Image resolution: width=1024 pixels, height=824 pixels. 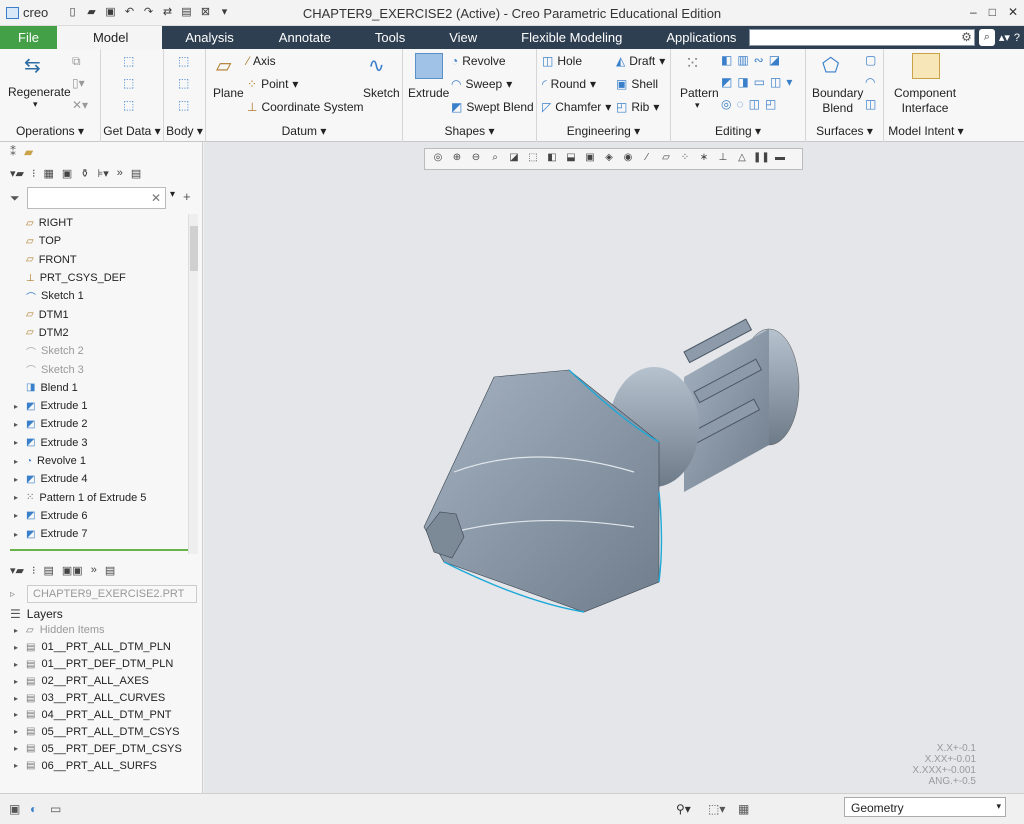 I want to click on active-part-select: CHAPTER9_EXERCISE2.PRT, so click(x=112, y=594).